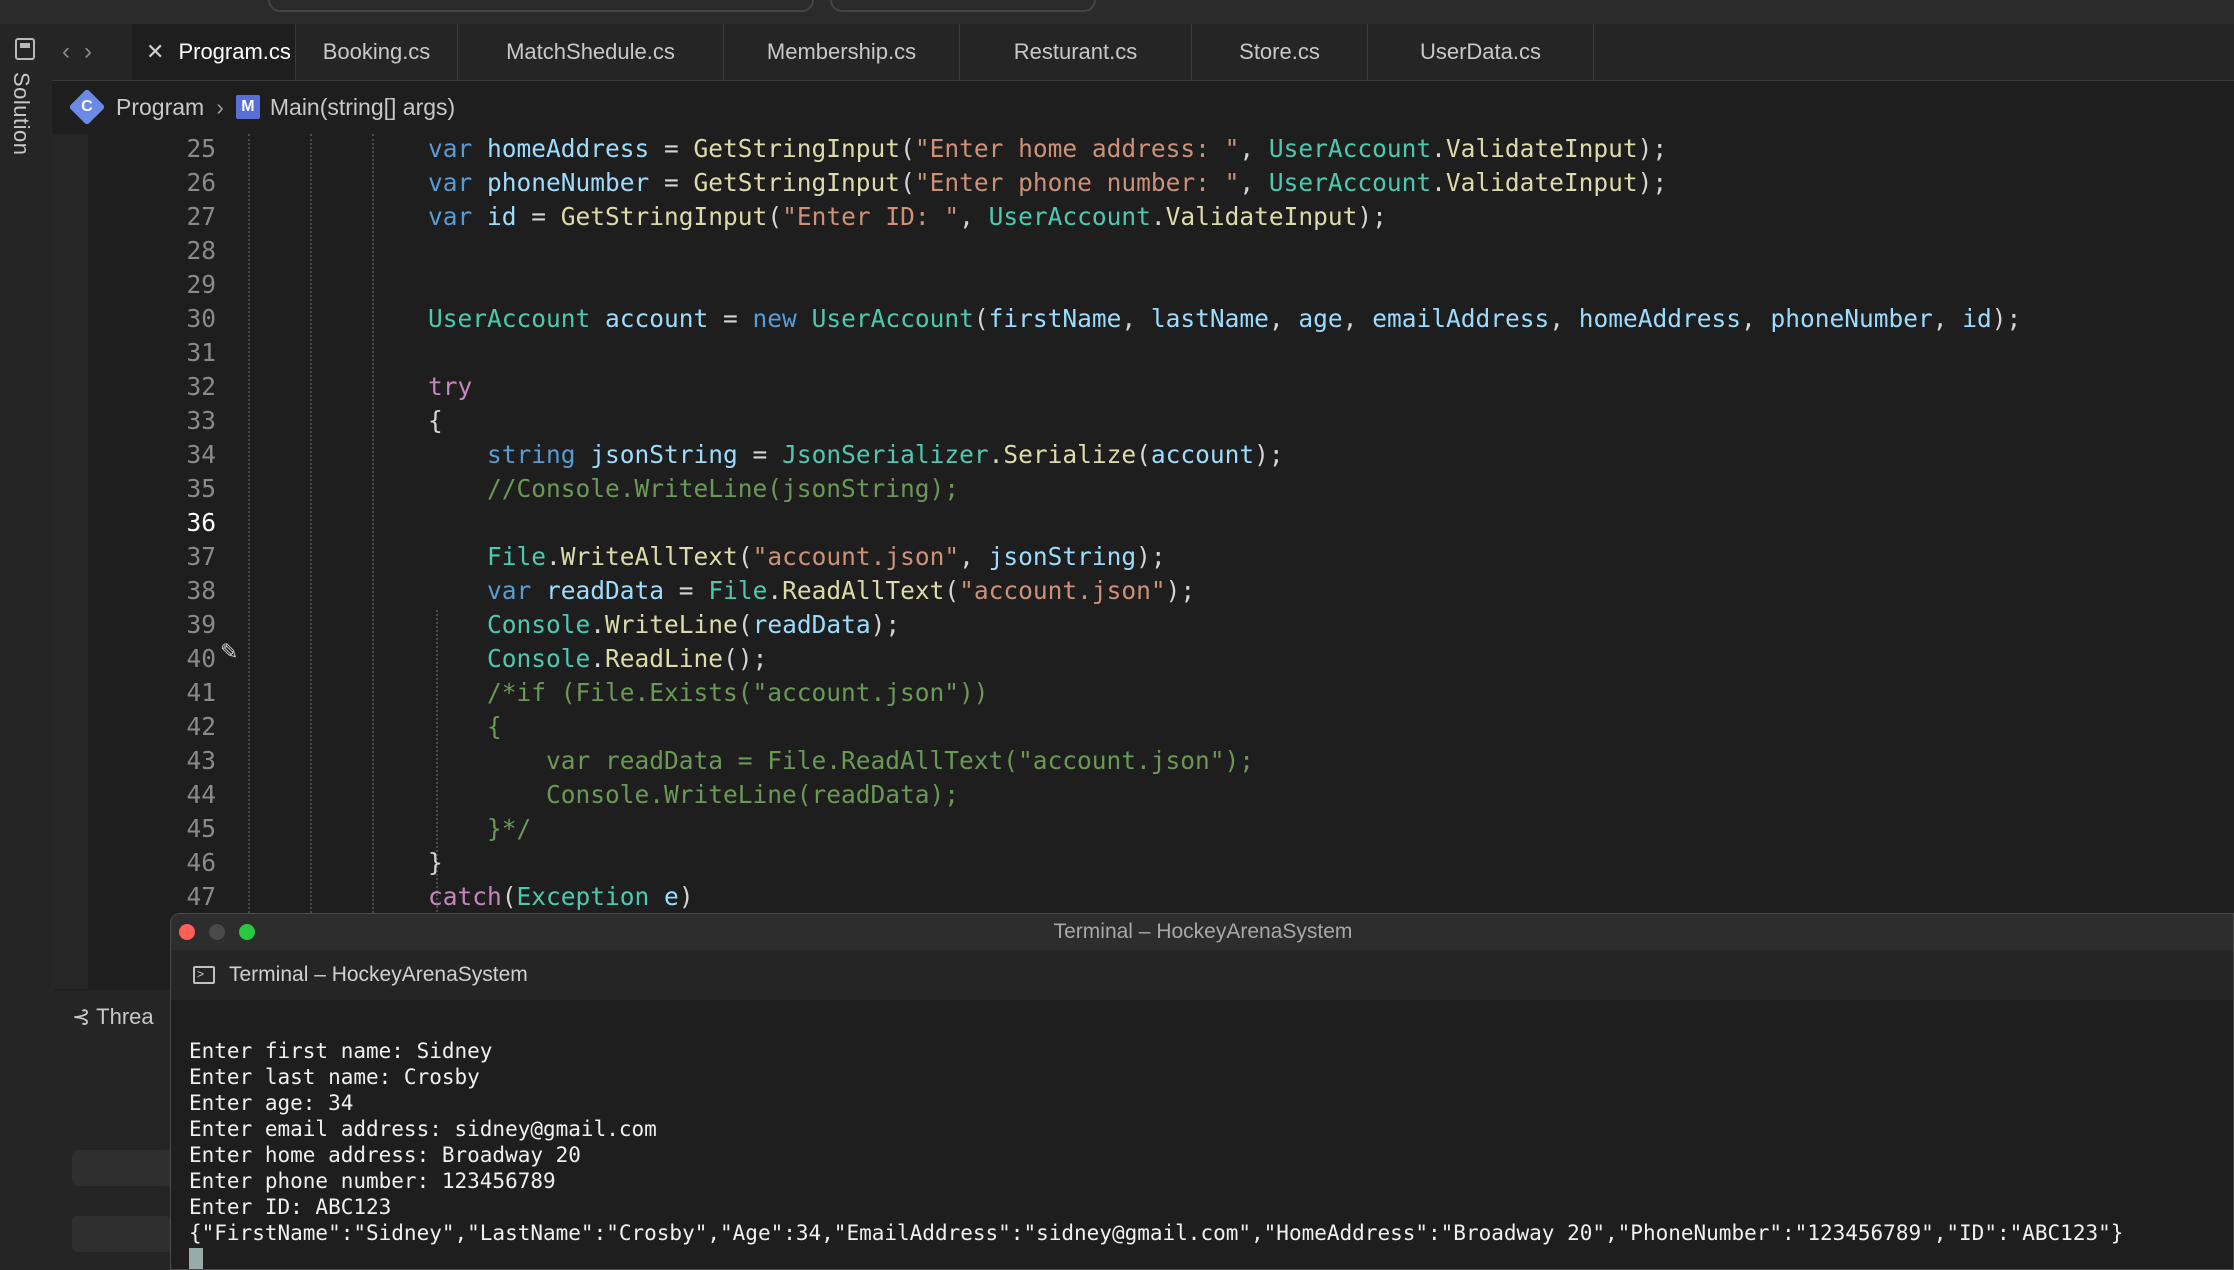 This screenshot has width=2234, height=1270. I want to click on toolbar-field-right, so click(963, 6).